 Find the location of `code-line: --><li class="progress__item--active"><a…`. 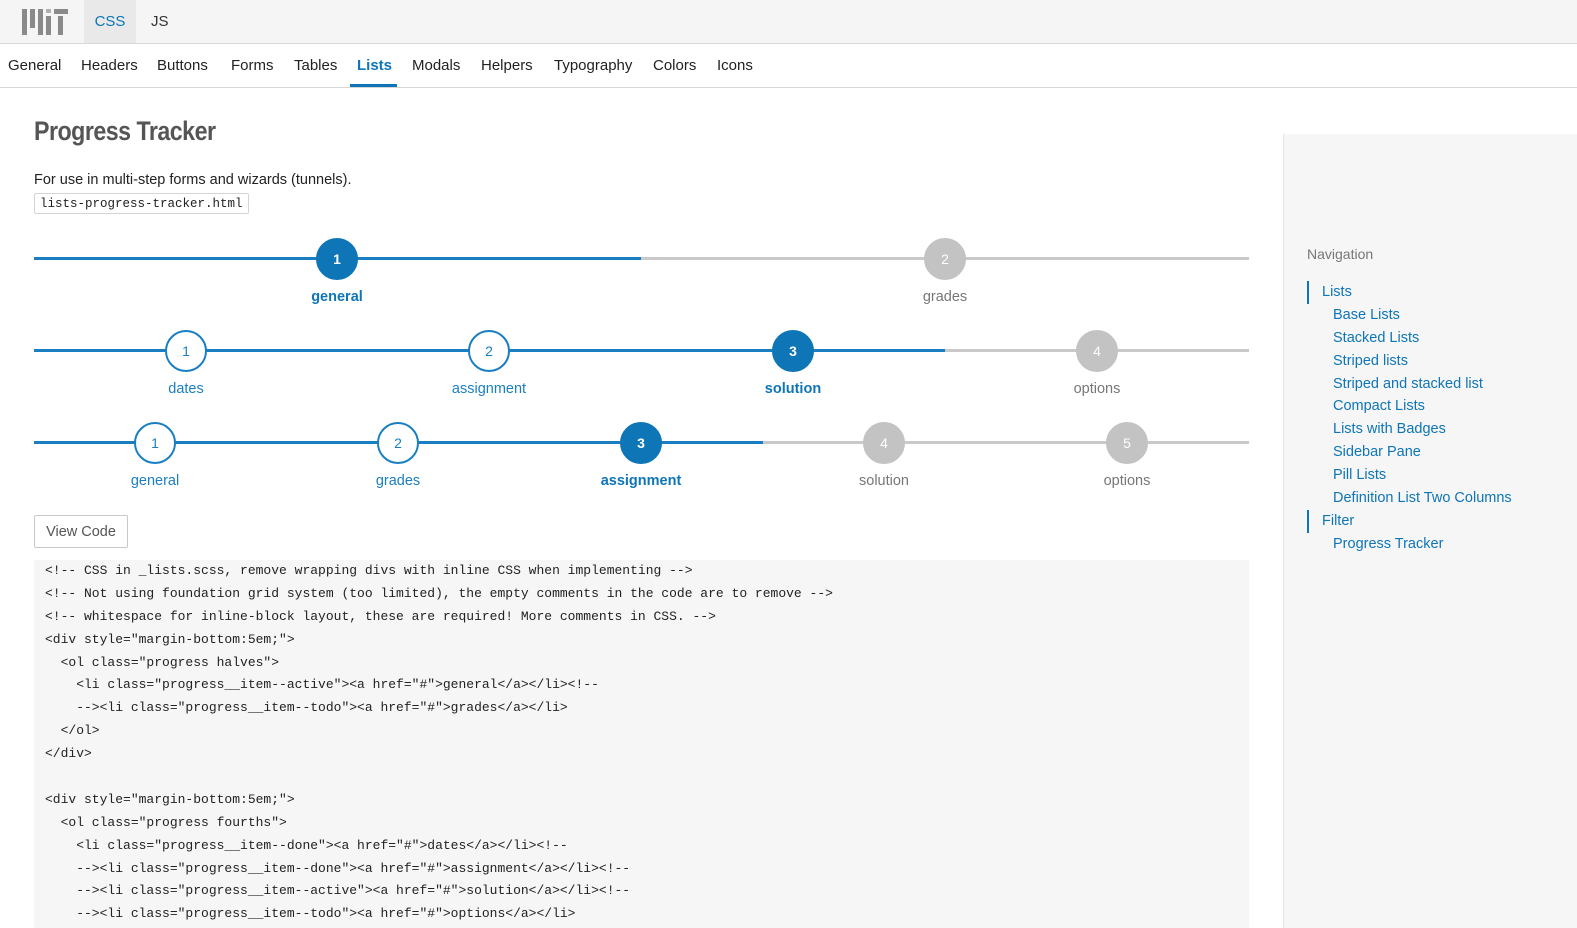

code-line: --><li class="progress__item--active"><a… is located at coordinates (338, 891).